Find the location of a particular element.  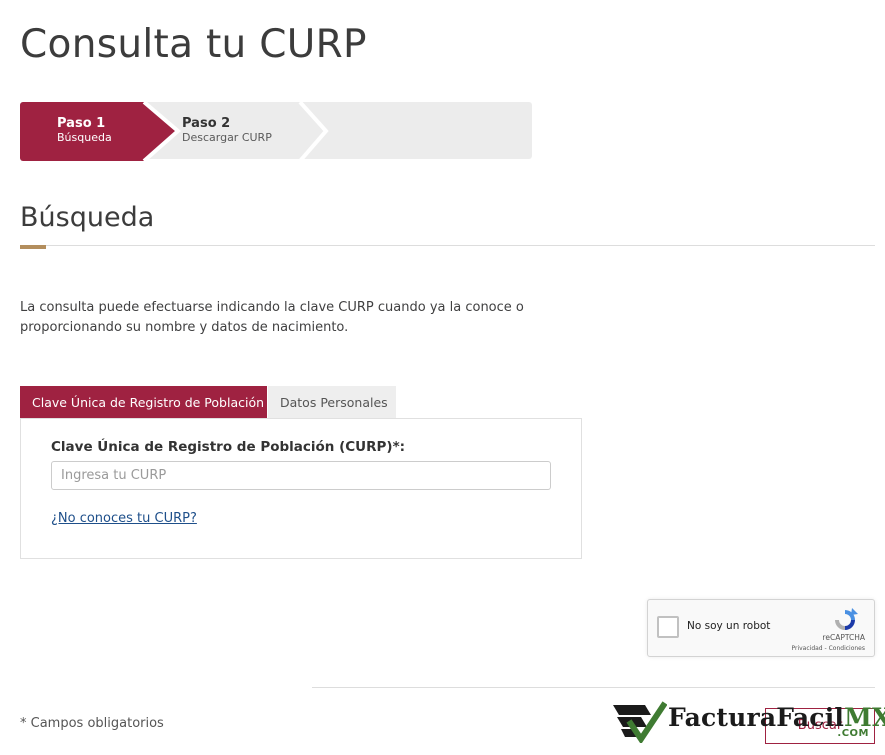

step-2-title: Paso 2 is located at coordinates (206, 123).